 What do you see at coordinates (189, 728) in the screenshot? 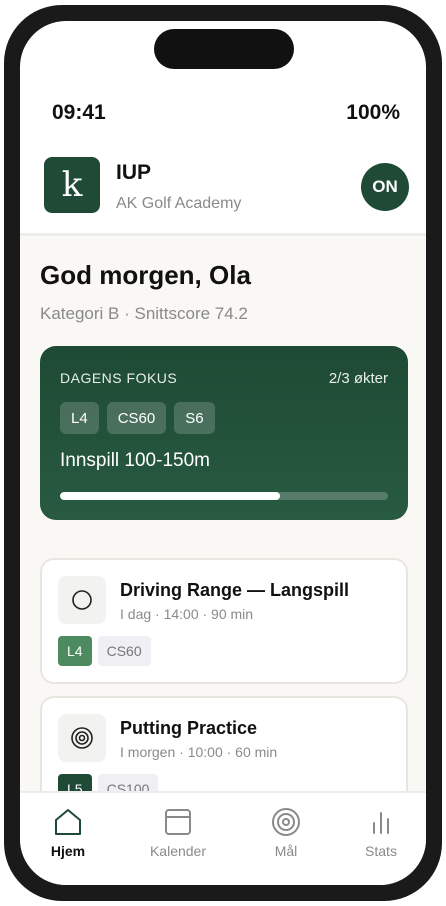
I see `session-title: Putting Practice` at bounding box center [189, 728].